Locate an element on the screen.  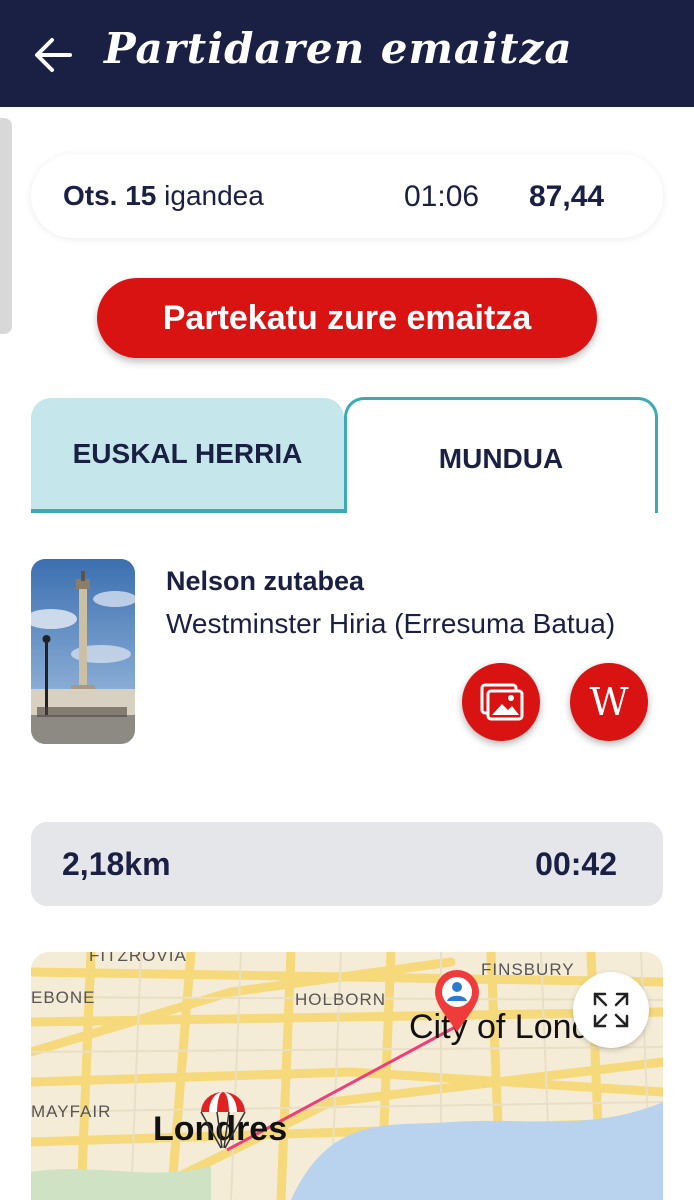
gallery-button is located at coordinates (501, 702).